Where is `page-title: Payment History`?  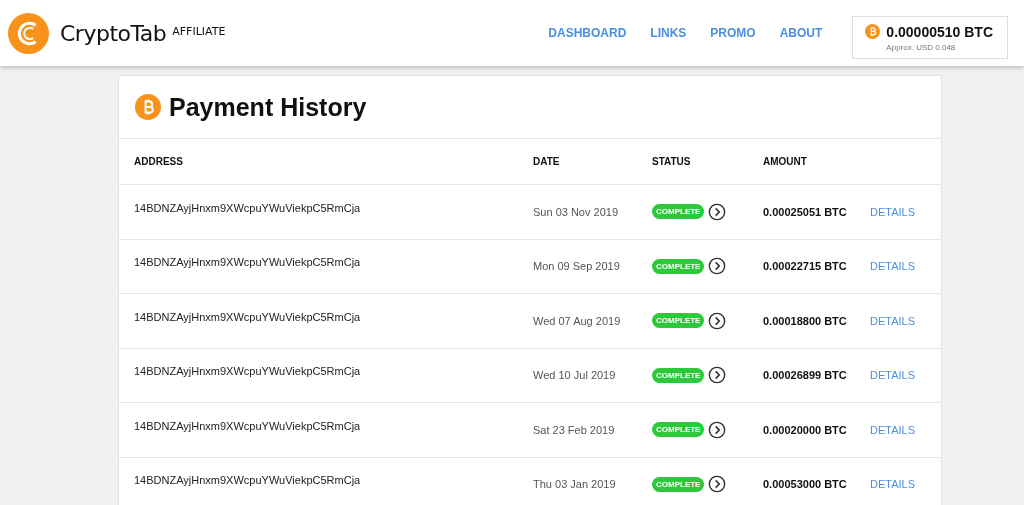 page-title: Payment History is located at coordinates (268, 107).